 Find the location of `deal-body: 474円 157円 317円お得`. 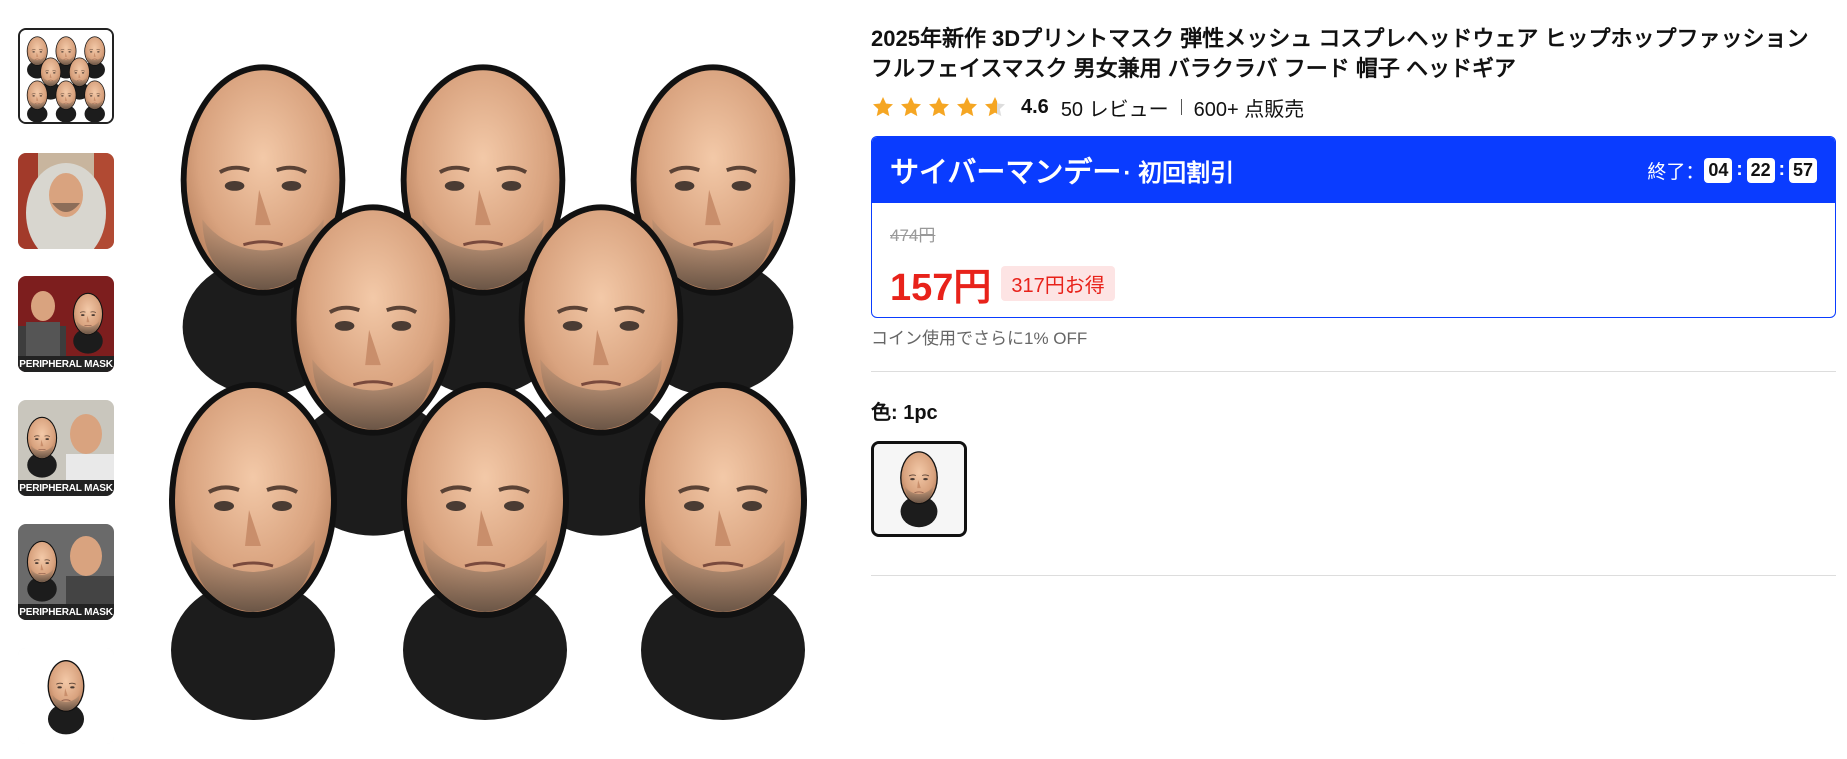

deal-body: 474円 157円 317円お得 is located at coordinates (1353, 260).